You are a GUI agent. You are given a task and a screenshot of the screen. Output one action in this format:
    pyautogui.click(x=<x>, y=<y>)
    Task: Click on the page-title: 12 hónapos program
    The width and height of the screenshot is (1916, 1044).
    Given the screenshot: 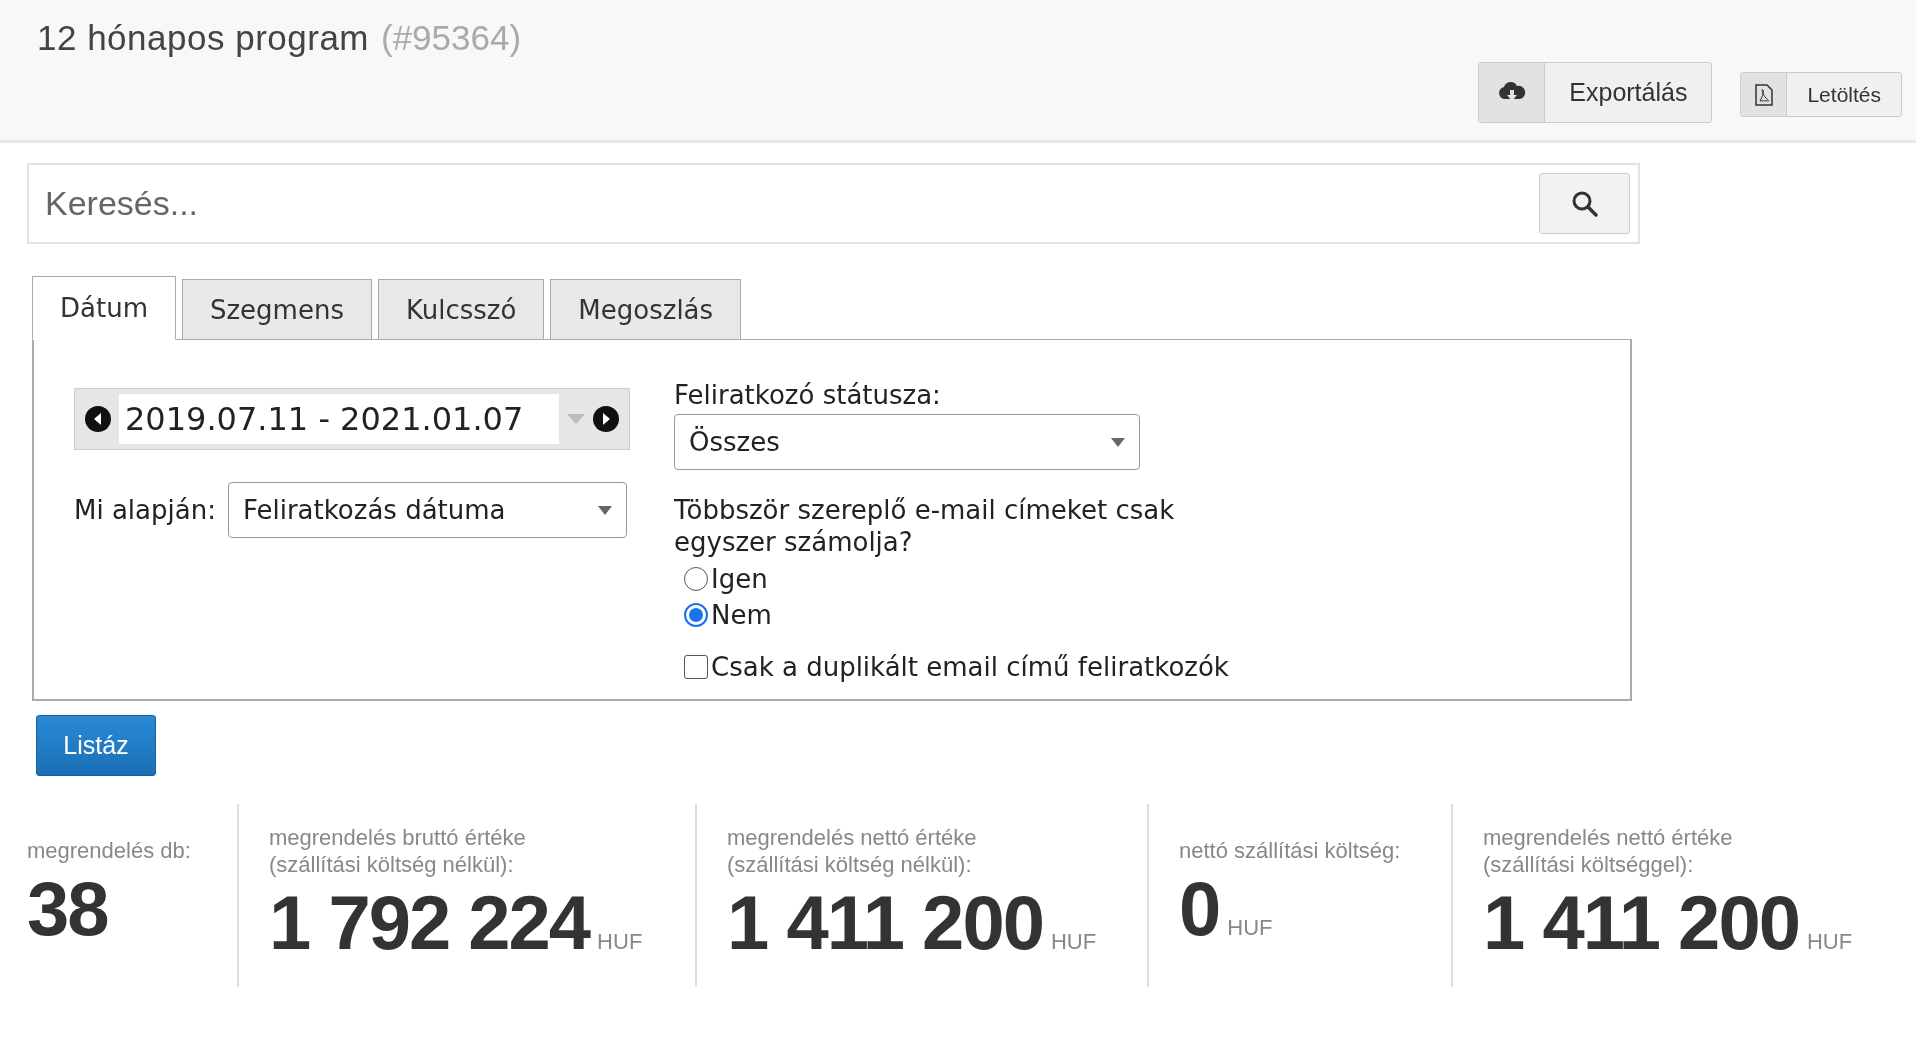 What is the action you would take?
    pyautogui.click(x=203, y=37)
    